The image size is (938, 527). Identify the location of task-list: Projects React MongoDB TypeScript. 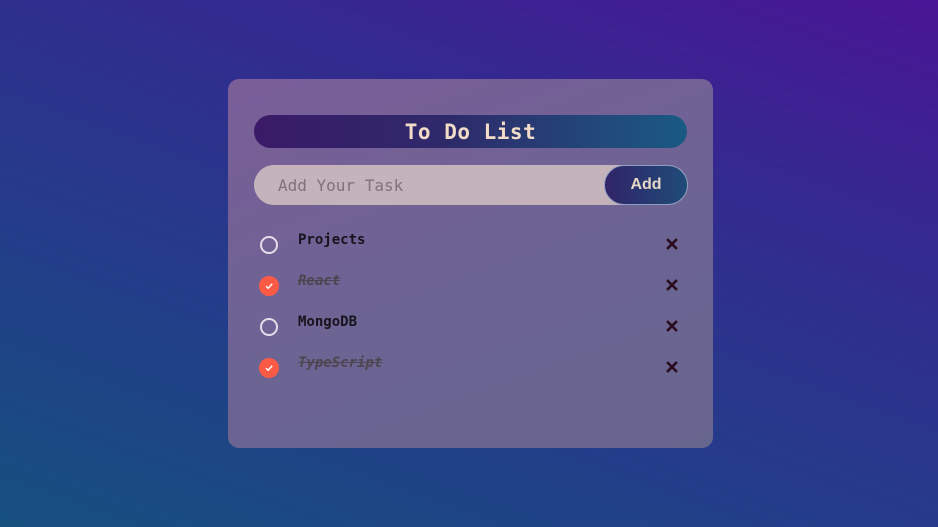
(469, 313).